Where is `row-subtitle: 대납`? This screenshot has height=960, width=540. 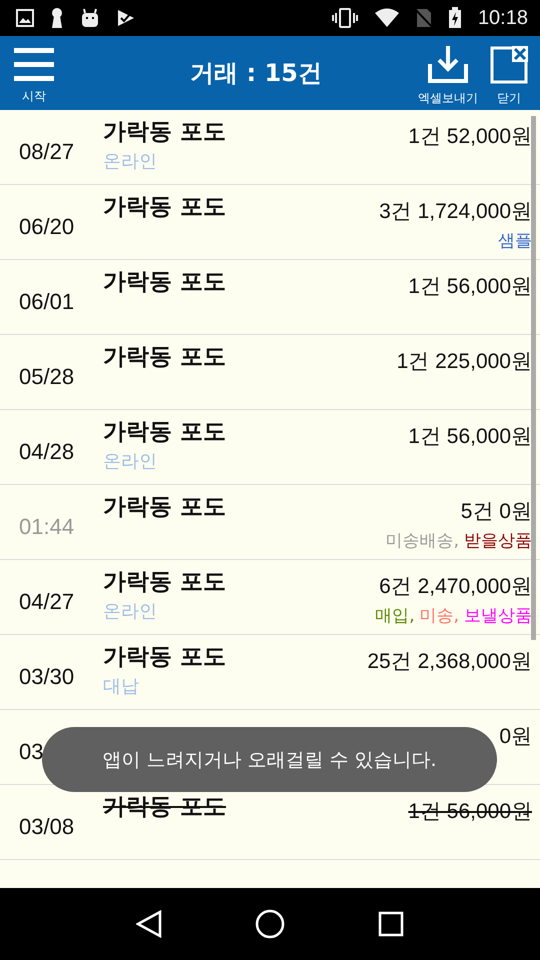
row-subtitle: 대납 is located at coordinates (121, 686).